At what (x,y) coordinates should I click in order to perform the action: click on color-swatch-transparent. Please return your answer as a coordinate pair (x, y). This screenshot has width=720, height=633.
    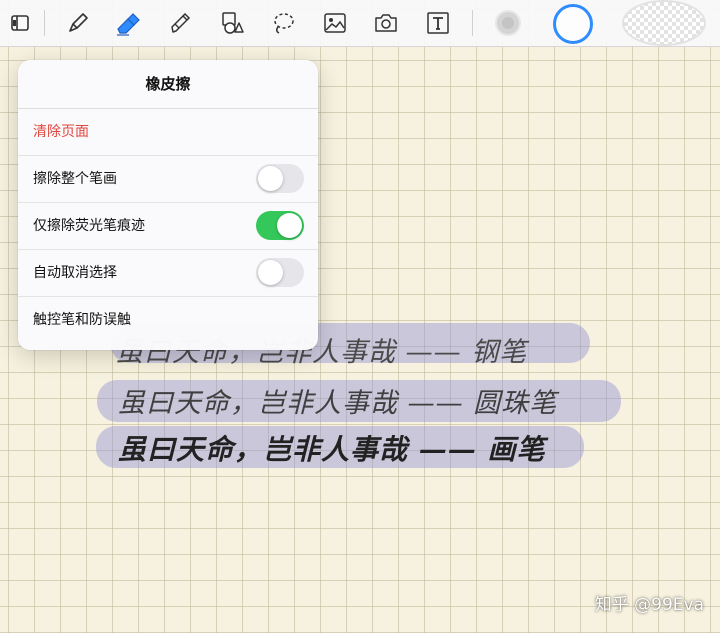
    Looking at the image, I should click on (664, 23).